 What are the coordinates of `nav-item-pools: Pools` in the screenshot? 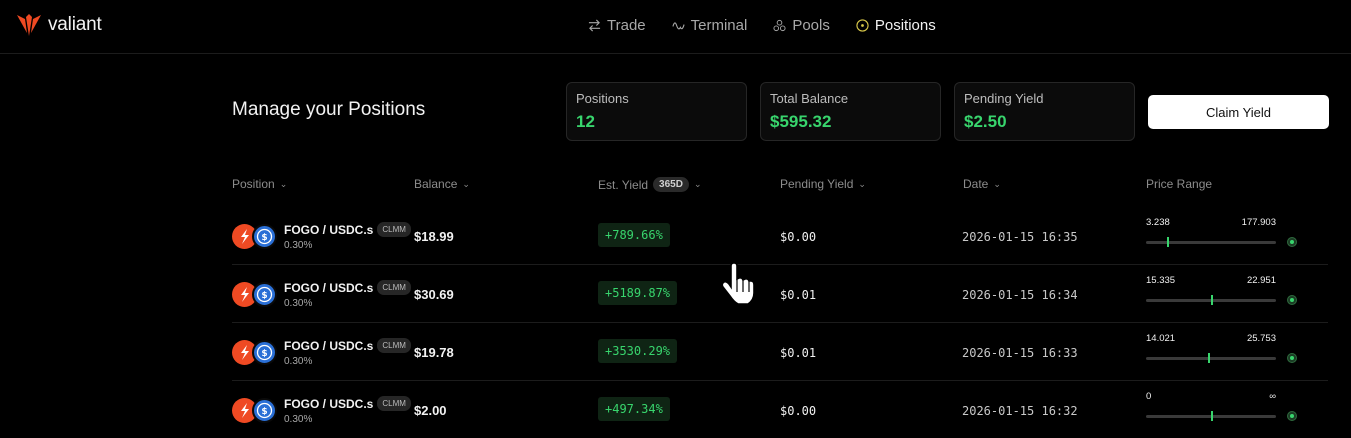 It's located at (801, 25).